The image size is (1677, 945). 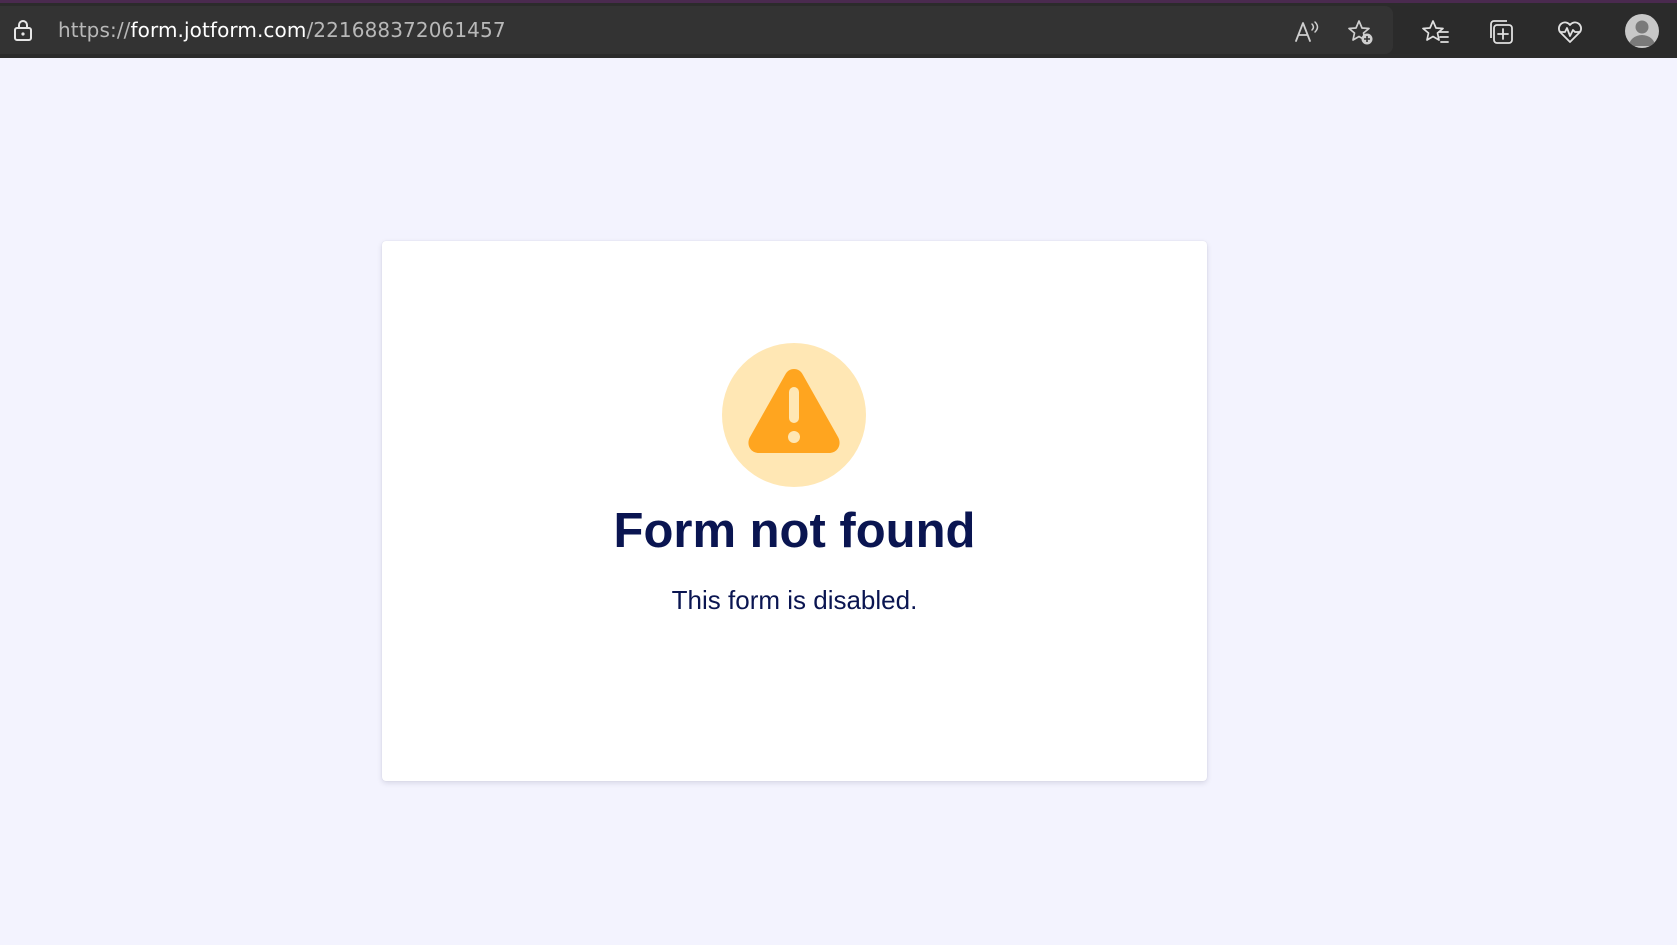 What do you see at coordinates (218, 30) in the screenshot?
I see `url-host: form.jotform.com` at bounding box center [218, 30].